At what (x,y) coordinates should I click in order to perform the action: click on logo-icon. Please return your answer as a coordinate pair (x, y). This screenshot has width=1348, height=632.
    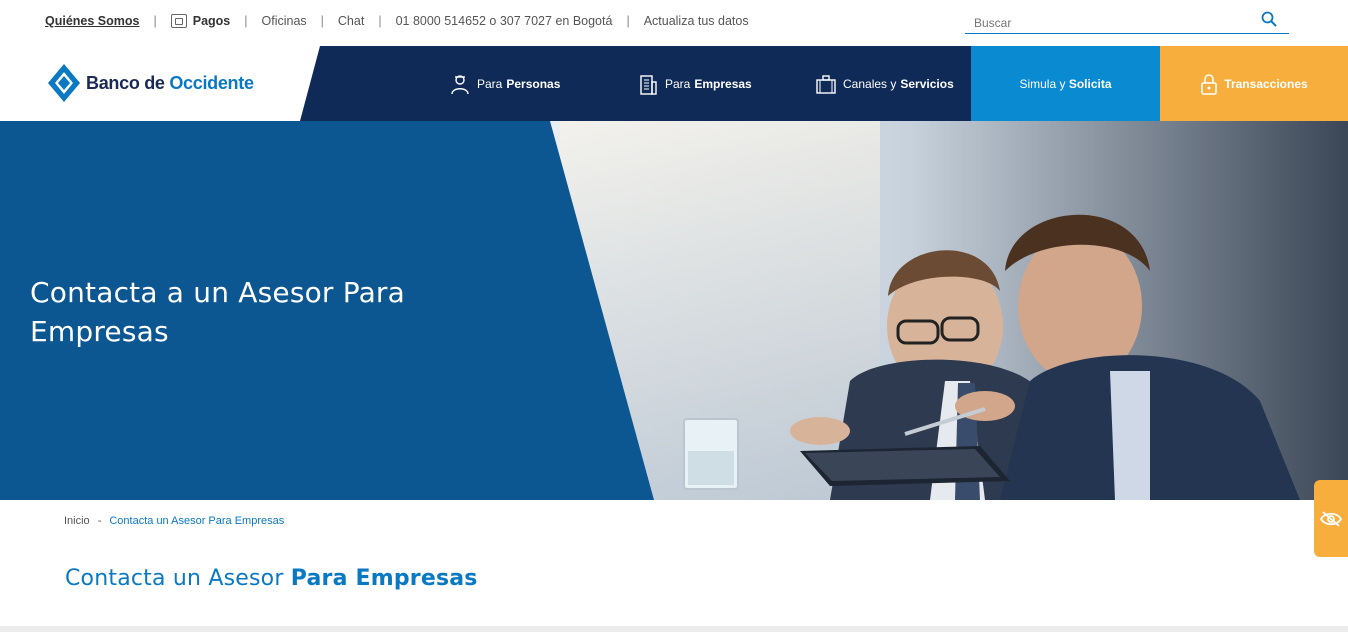
    Looking at the image, I should click on (64, 83).